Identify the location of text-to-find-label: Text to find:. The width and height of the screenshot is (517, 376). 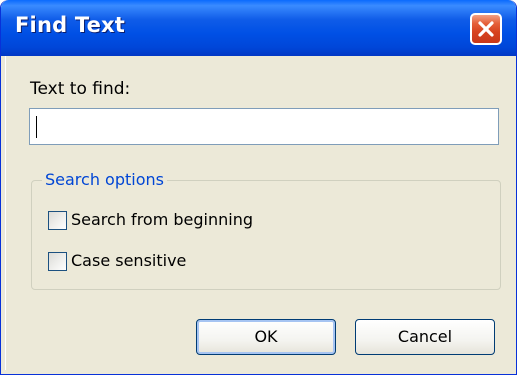
(80, 89).